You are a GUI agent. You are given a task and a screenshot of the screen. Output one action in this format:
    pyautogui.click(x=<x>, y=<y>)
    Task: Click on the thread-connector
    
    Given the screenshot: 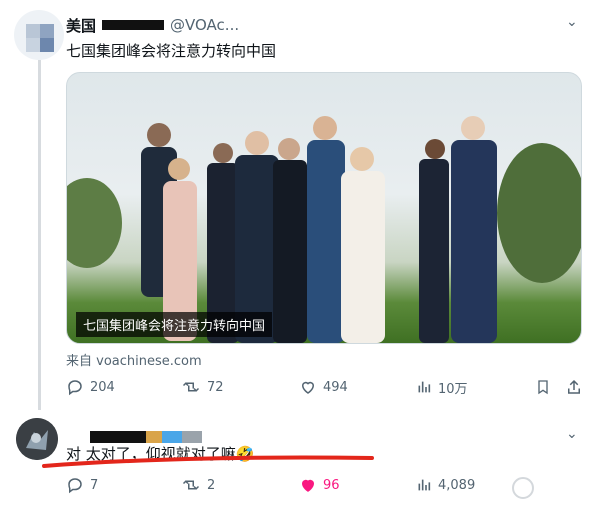 What is the action you would take?
    pyautogui.click(x=39, y=235)
    